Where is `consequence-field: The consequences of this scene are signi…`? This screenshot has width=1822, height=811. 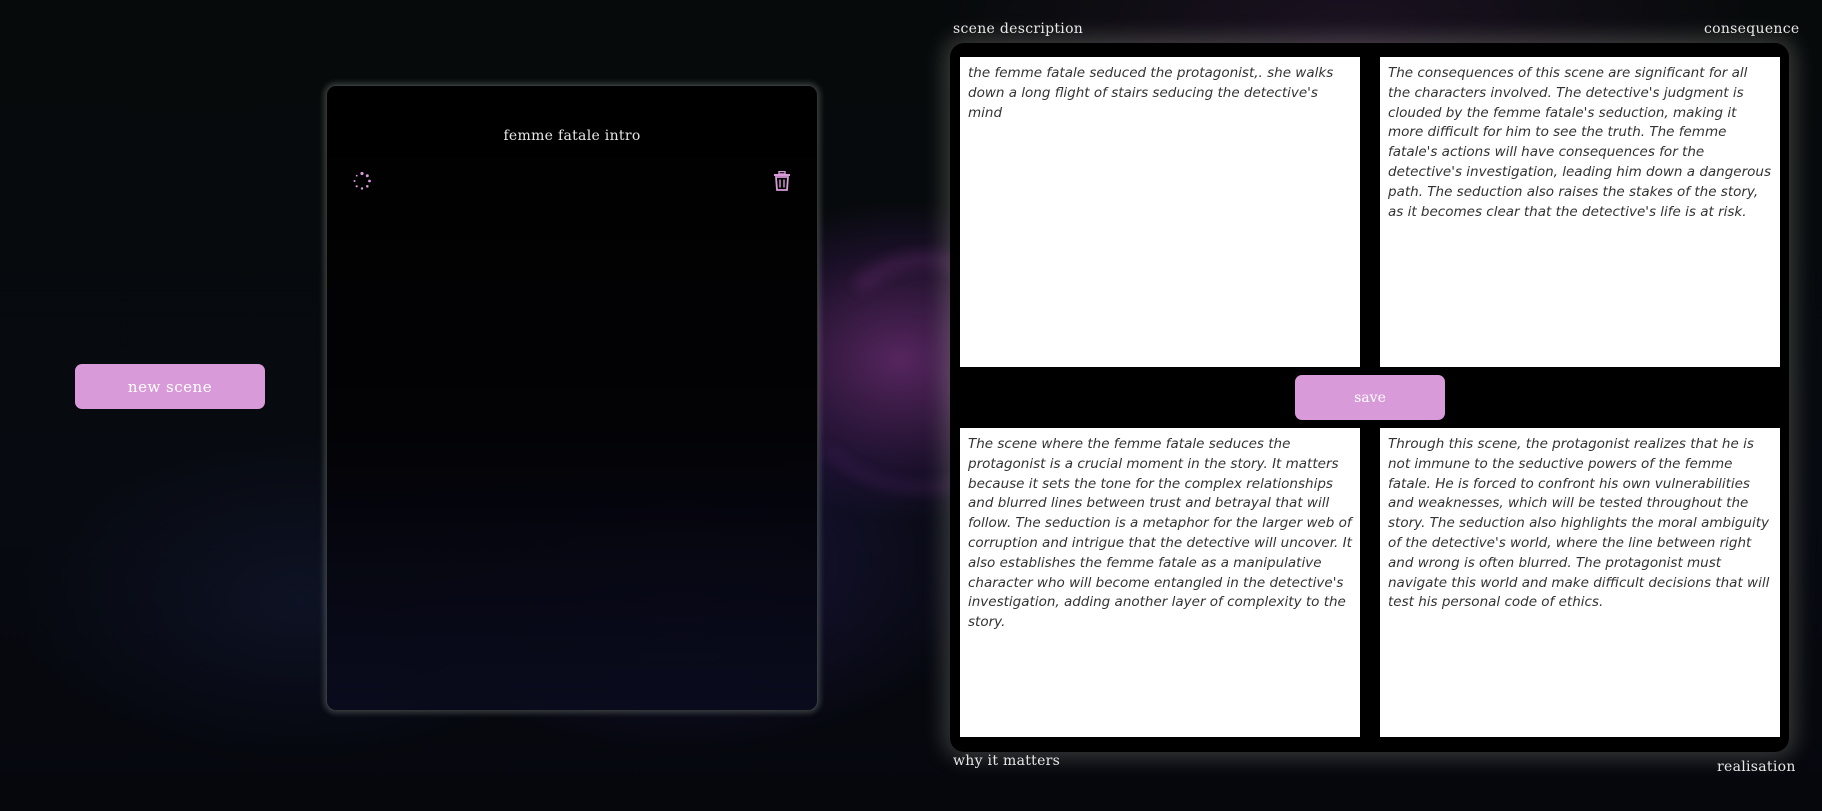
consequence-field: The consequences of this scene are signi… is located at coordinates (1580, 212).